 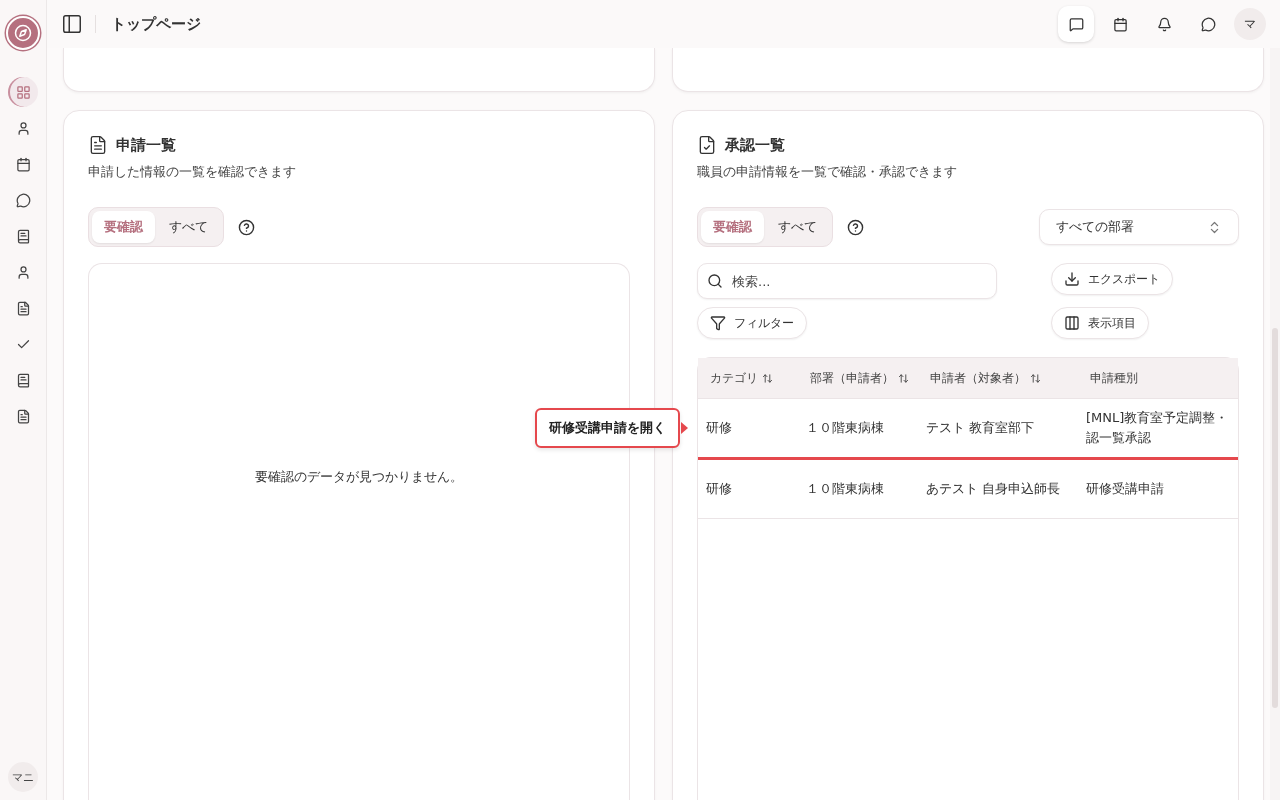 I want to click on column-header: 申請者（対象者）, so click(x=998, y=378).